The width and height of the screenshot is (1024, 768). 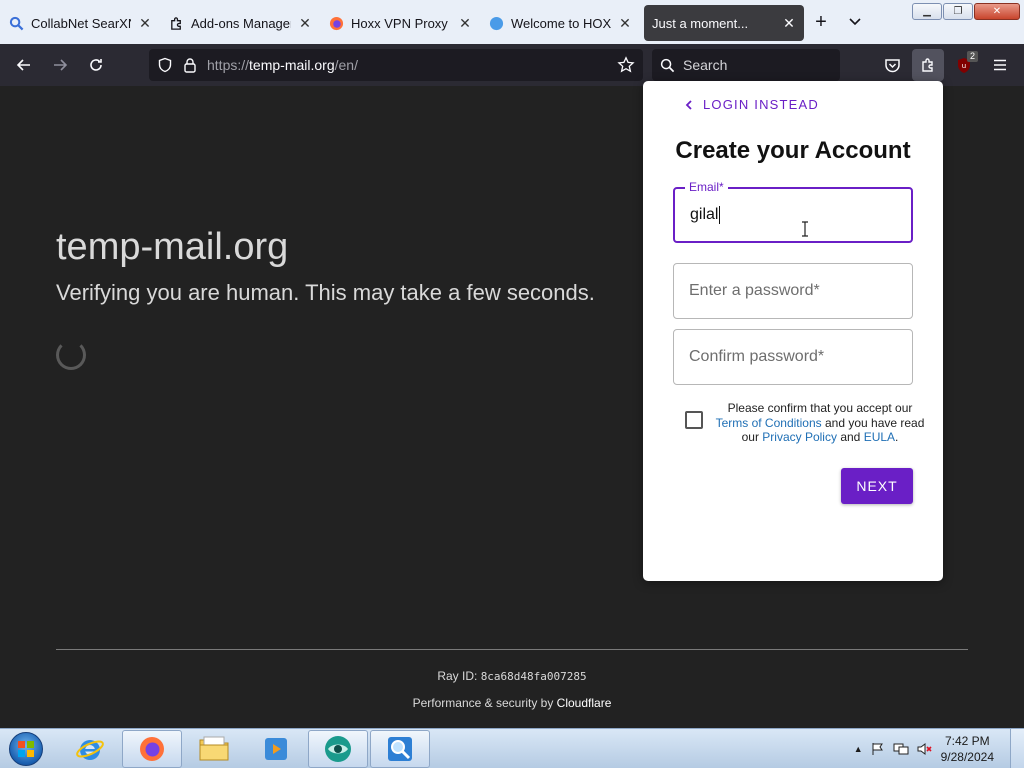 What do you see at coordinates (694, 420) in the screenshot?
I see `terms-checkbox` at bounding box center [694, 420].